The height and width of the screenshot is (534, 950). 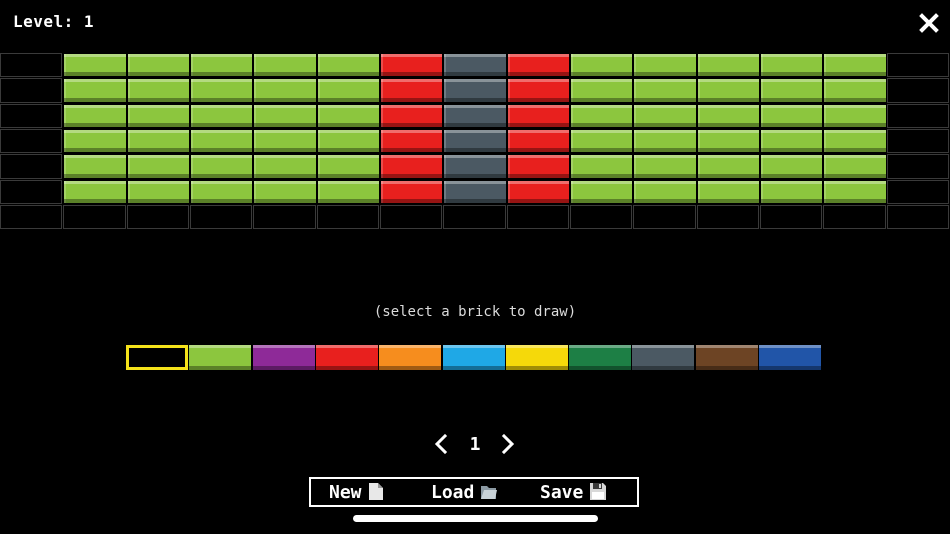 What do you see at coordinates (410, 357) in the screenshot?
I see `palette-swatch-orange` at bounding box center [410, 357].